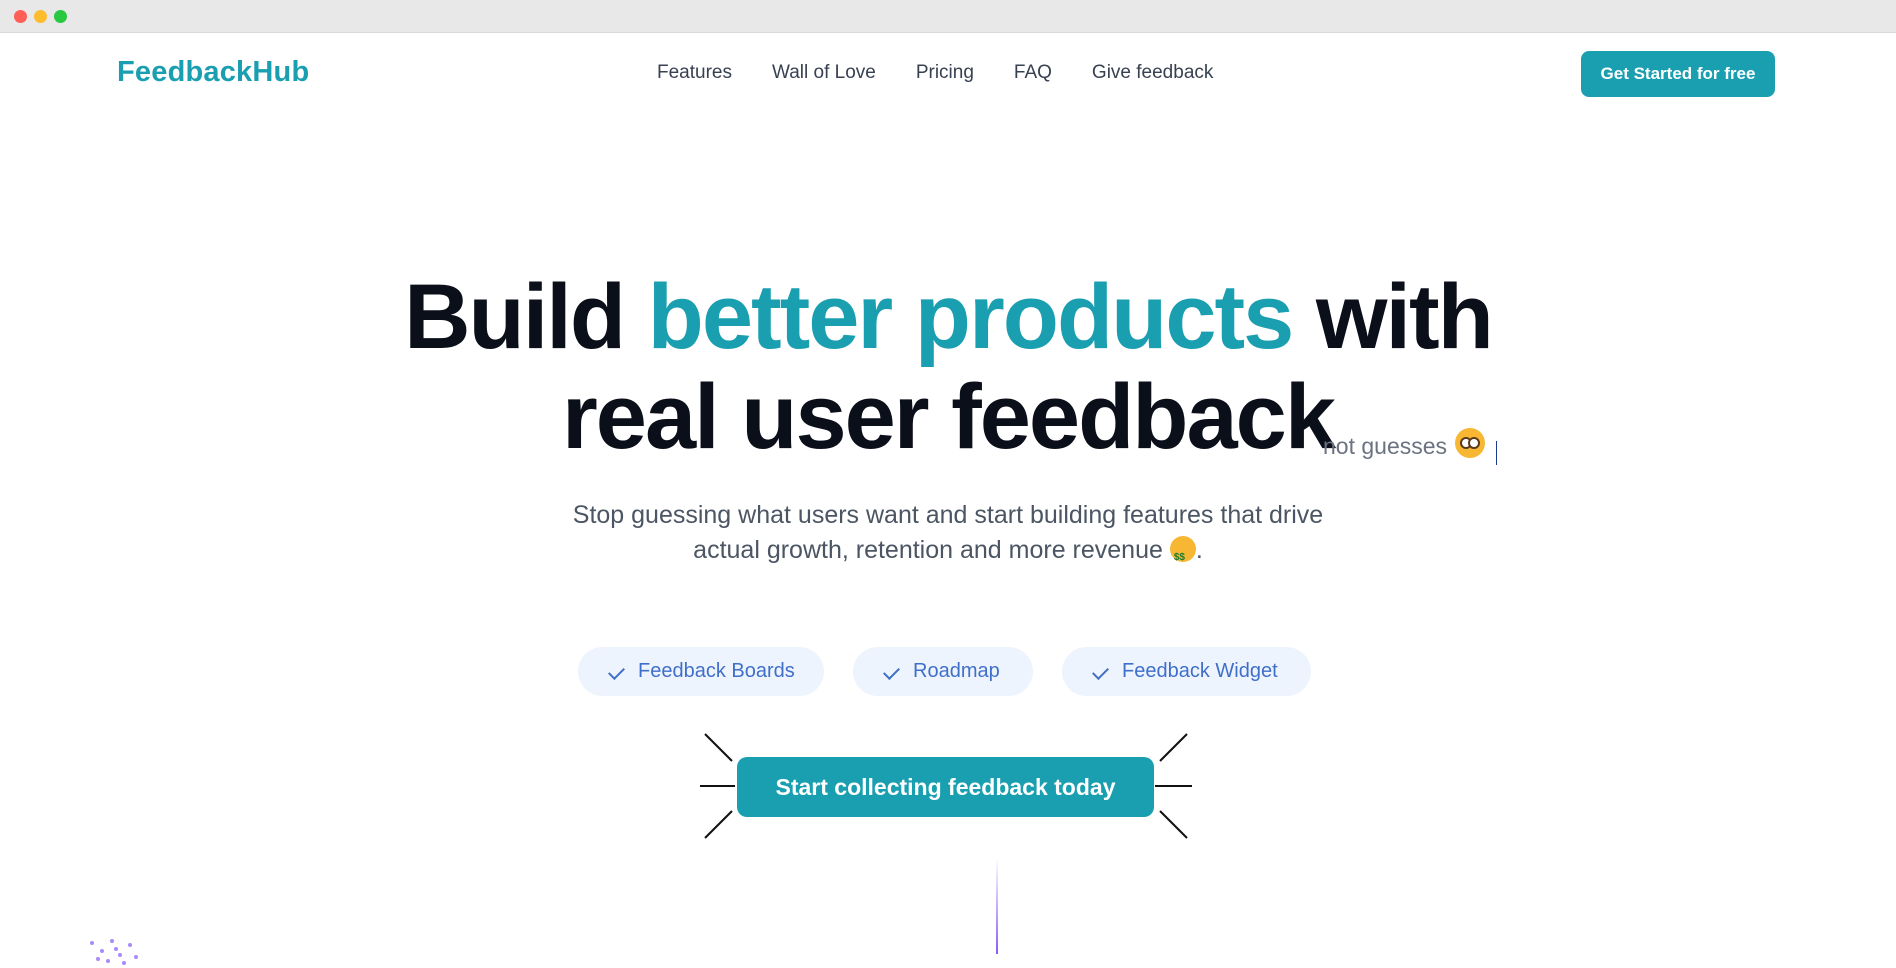 This screenshot has height=968, width=1896. Describe the element at coordinates (971, 317) in the screenshot. I see `headline-accent: better products` at that location.